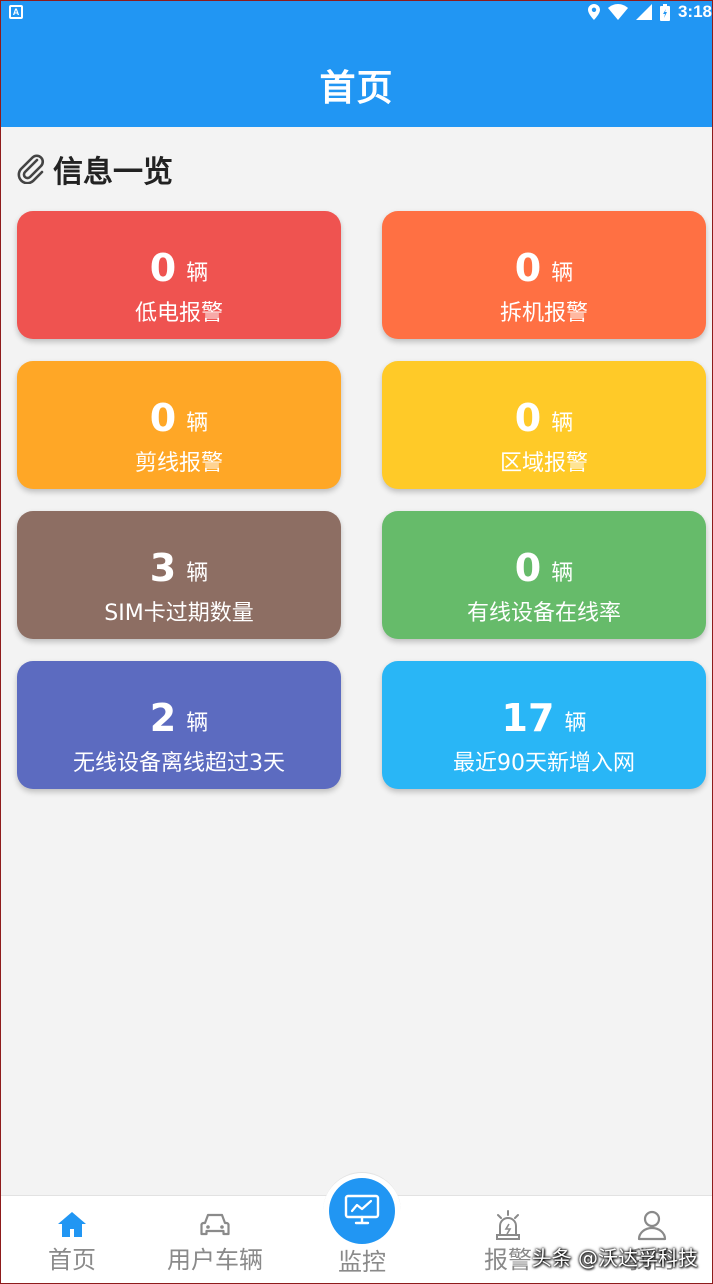 The height and width of the screenshot is (1284, 713). I want to click on card-label: 区域报警, so click(543, 463).